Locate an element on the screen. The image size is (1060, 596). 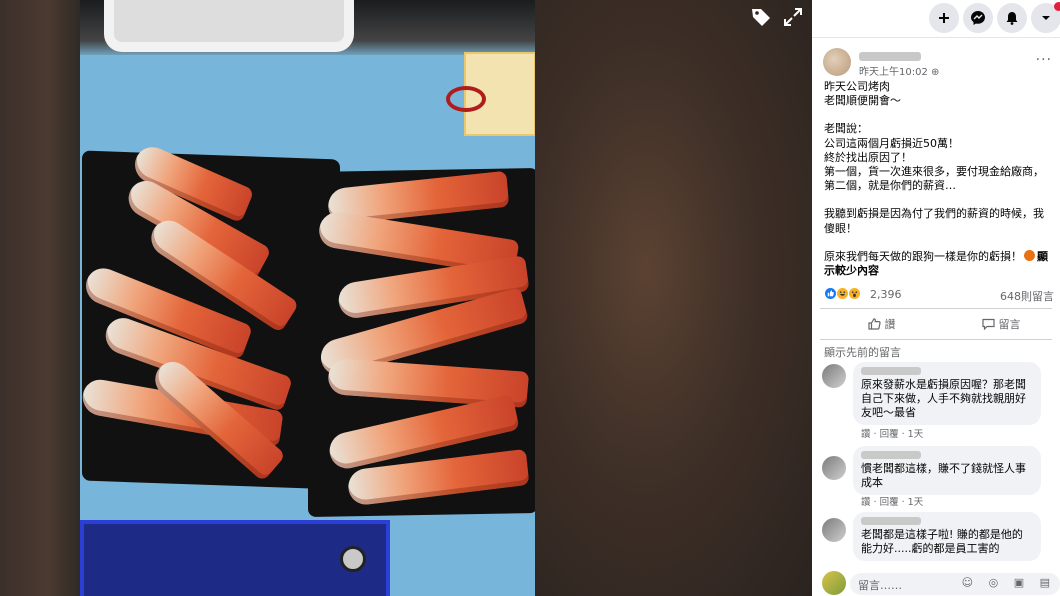
wow-reaction-icon is located at coordinates (854, 294).